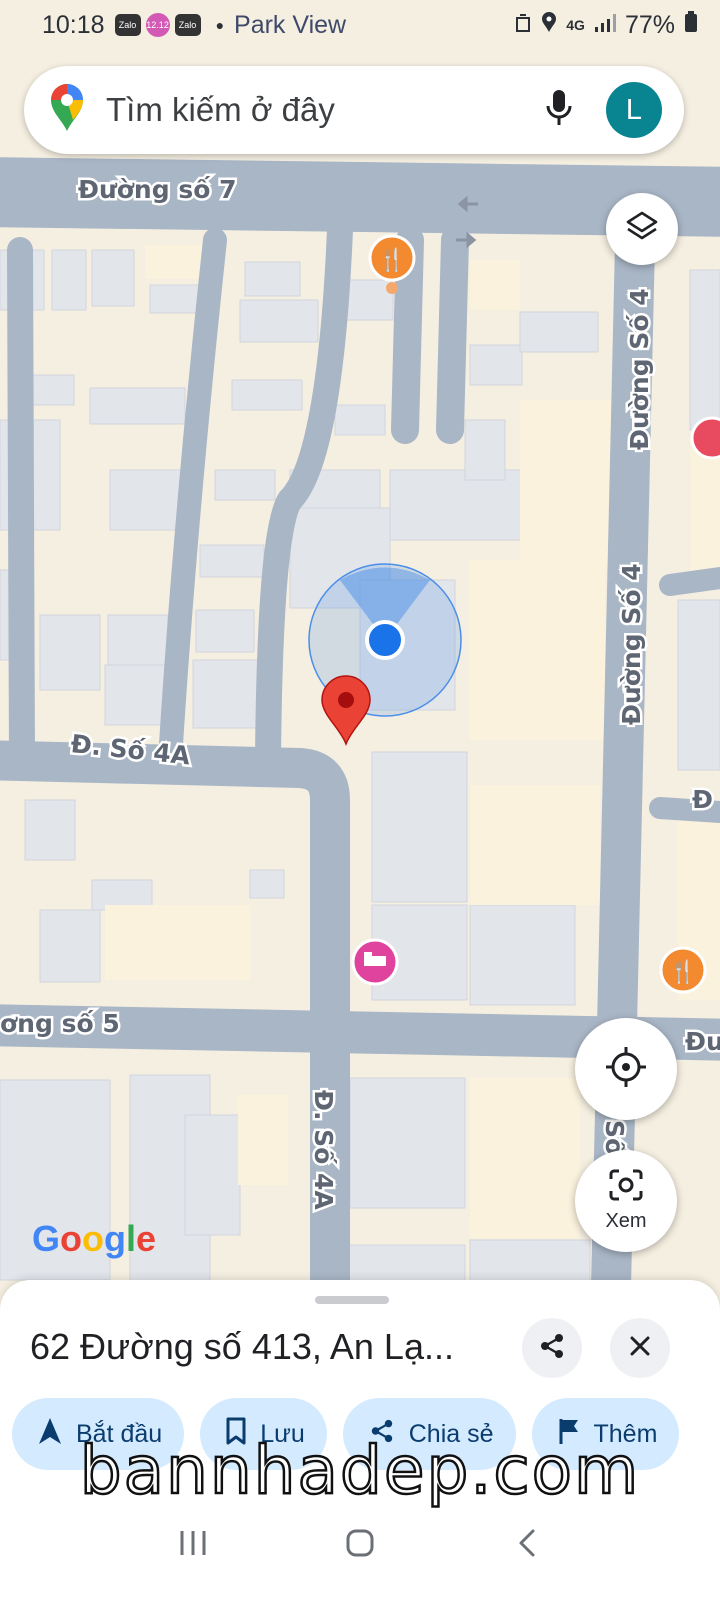  Describe the element at coordinates (702, 1041) in the screenshot. I see `street-label-edge-du: Đu` at that location.